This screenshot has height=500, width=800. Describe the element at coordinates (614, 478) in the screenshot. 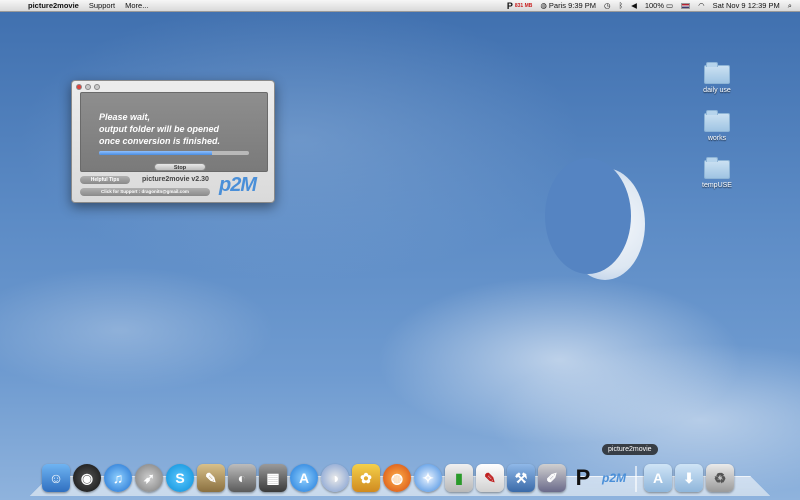

I see `p2m-dock-icon: p2M` at that location.